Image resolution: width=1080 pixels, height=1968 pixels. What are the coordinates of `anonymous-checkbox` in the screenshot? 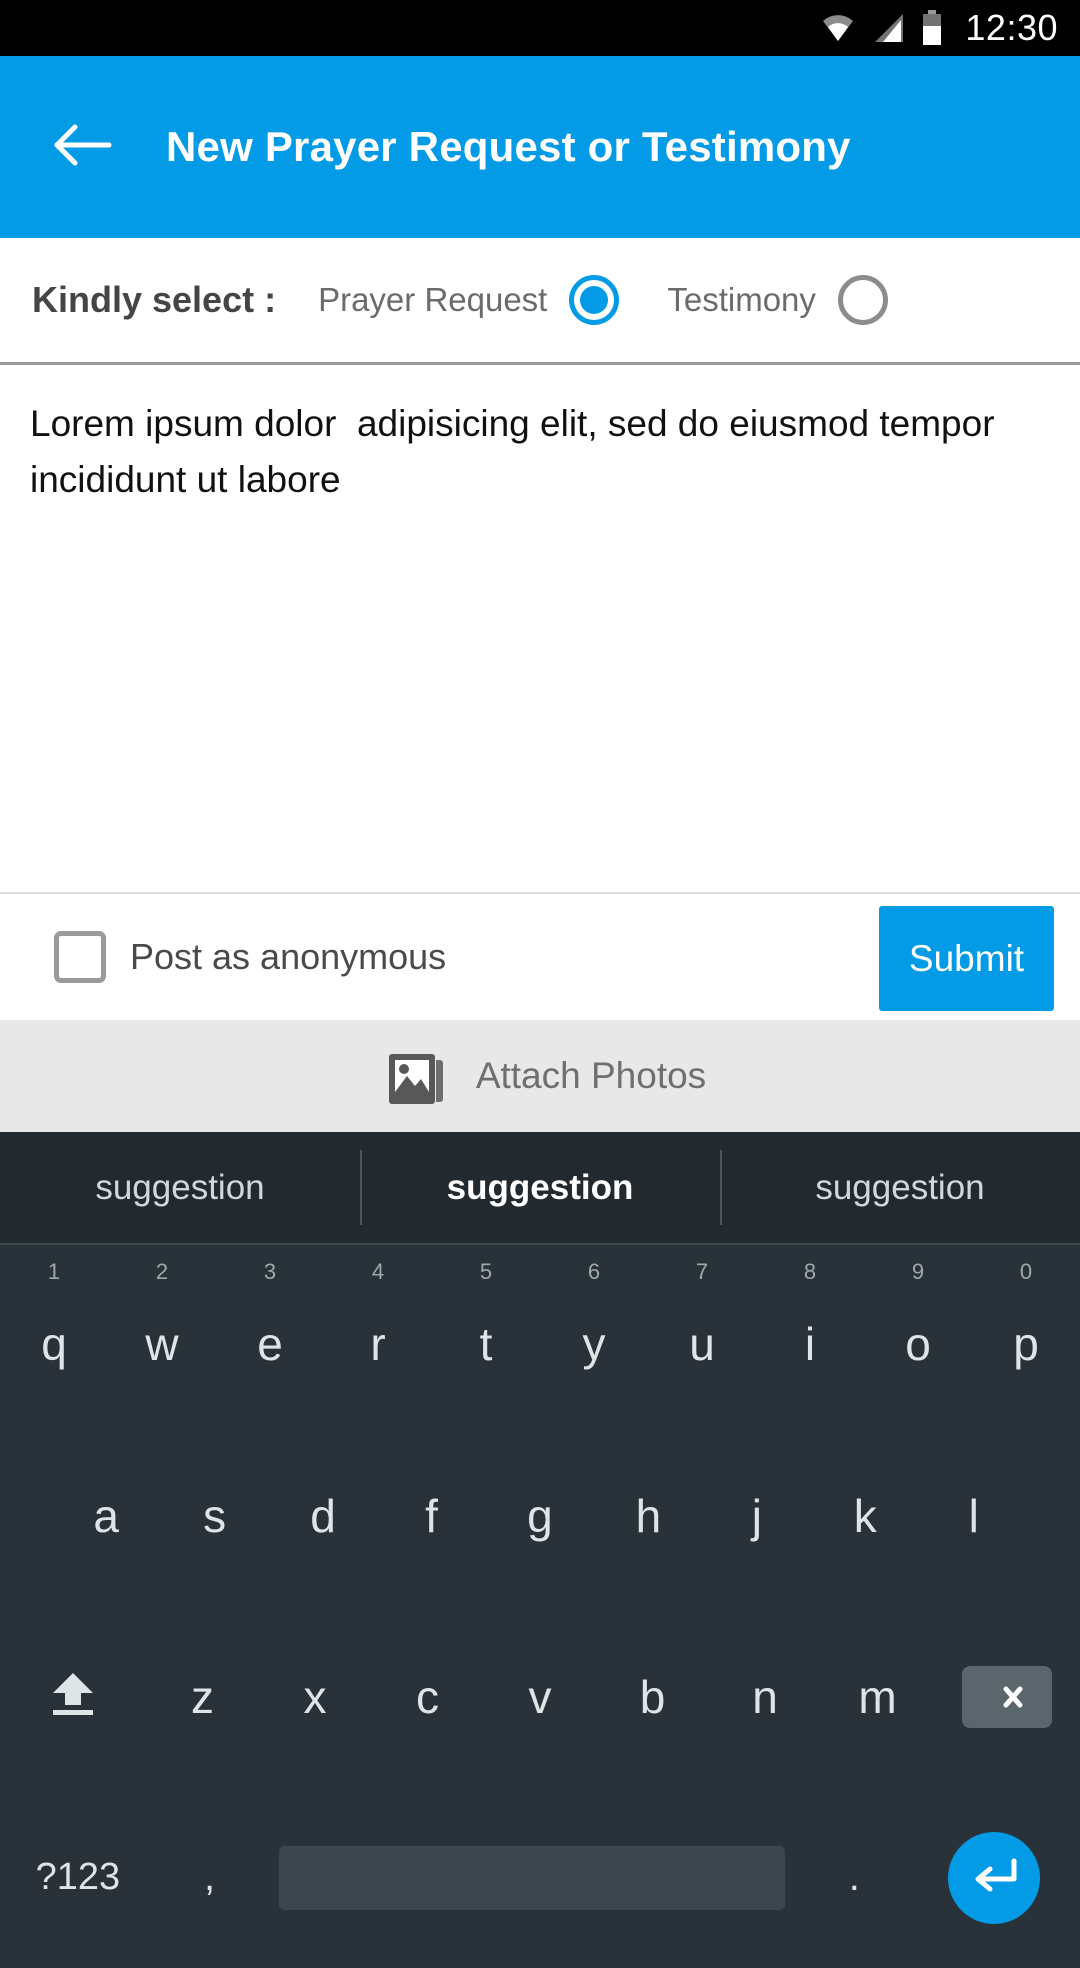 It's located at (80, 957).